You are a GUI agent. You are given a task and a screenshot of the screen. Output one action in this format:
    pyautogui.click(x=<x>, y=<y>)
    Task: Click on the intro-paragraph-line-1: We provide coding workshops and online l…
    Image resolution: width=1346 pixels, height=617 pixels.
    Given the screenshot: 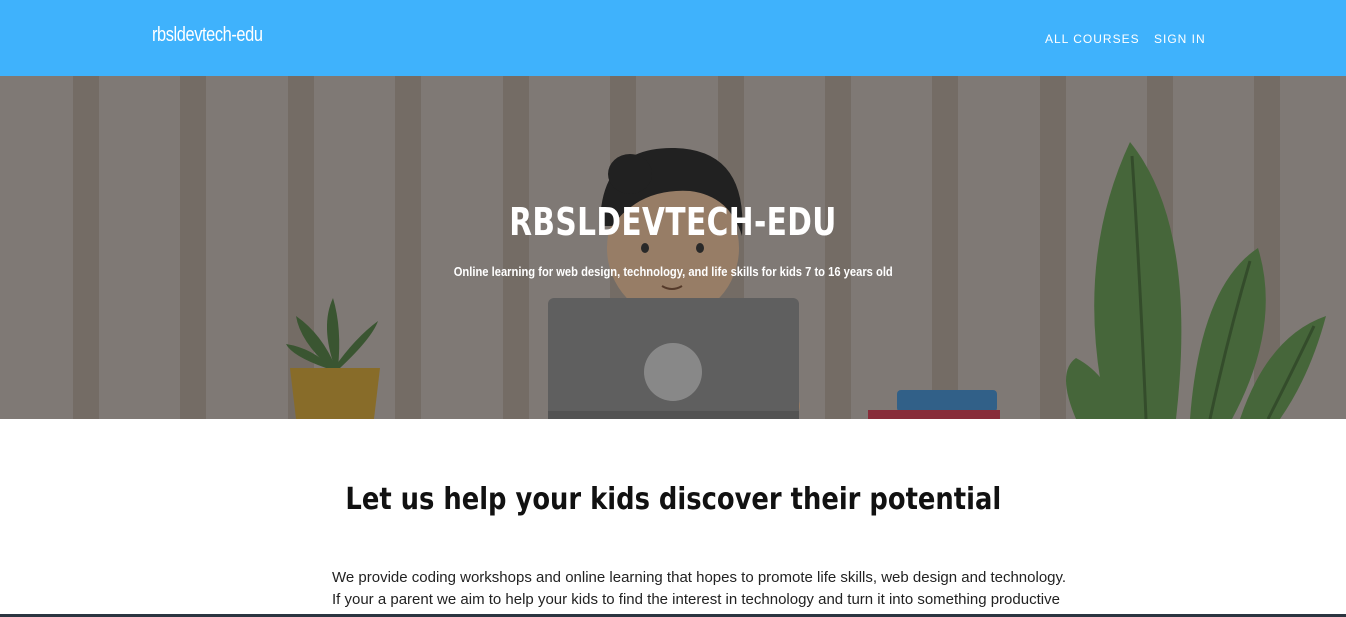 What is the action you would take?
    pyautogui.click(x=699, y=577)
    